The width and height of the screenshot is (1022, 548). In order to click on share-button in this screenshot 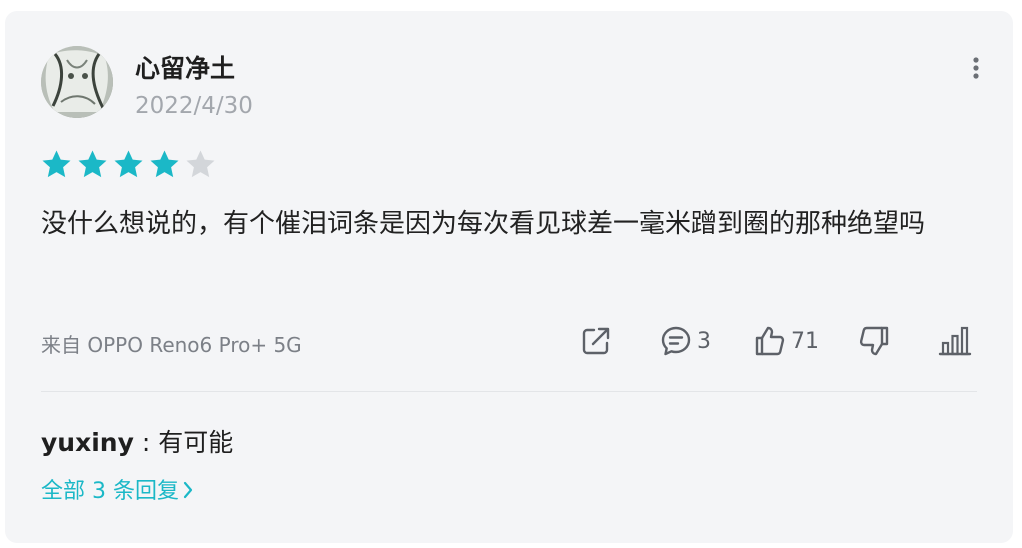, I will do `click(596, 341)`.